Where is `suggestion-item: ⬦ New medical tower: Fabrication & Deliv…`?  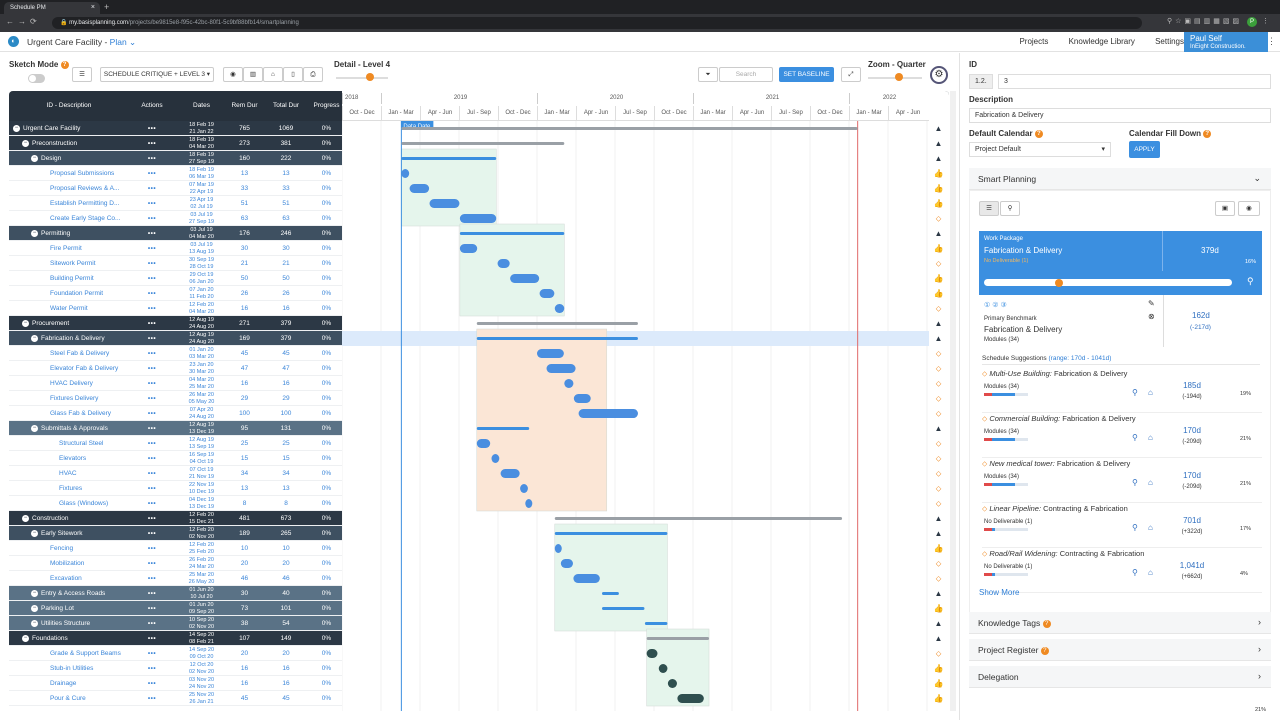
suggestion-item: ⬦ New medical tower: Fabrication & Deliv… is located at coordinates (1122, 481).